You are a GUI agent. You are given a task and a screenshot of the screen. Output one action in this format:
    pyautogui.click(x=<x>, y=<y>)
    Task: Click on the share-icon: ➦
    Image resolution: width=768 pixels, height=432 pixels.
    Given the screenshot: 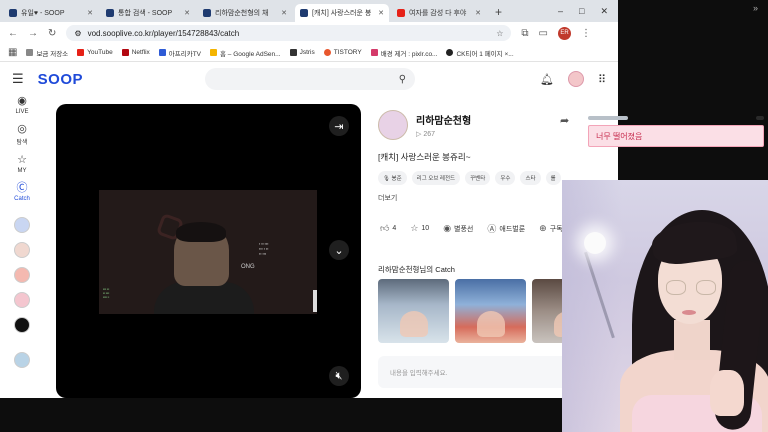 What is the action you would take?
    pyautogui.click(x=564, y=120)
    